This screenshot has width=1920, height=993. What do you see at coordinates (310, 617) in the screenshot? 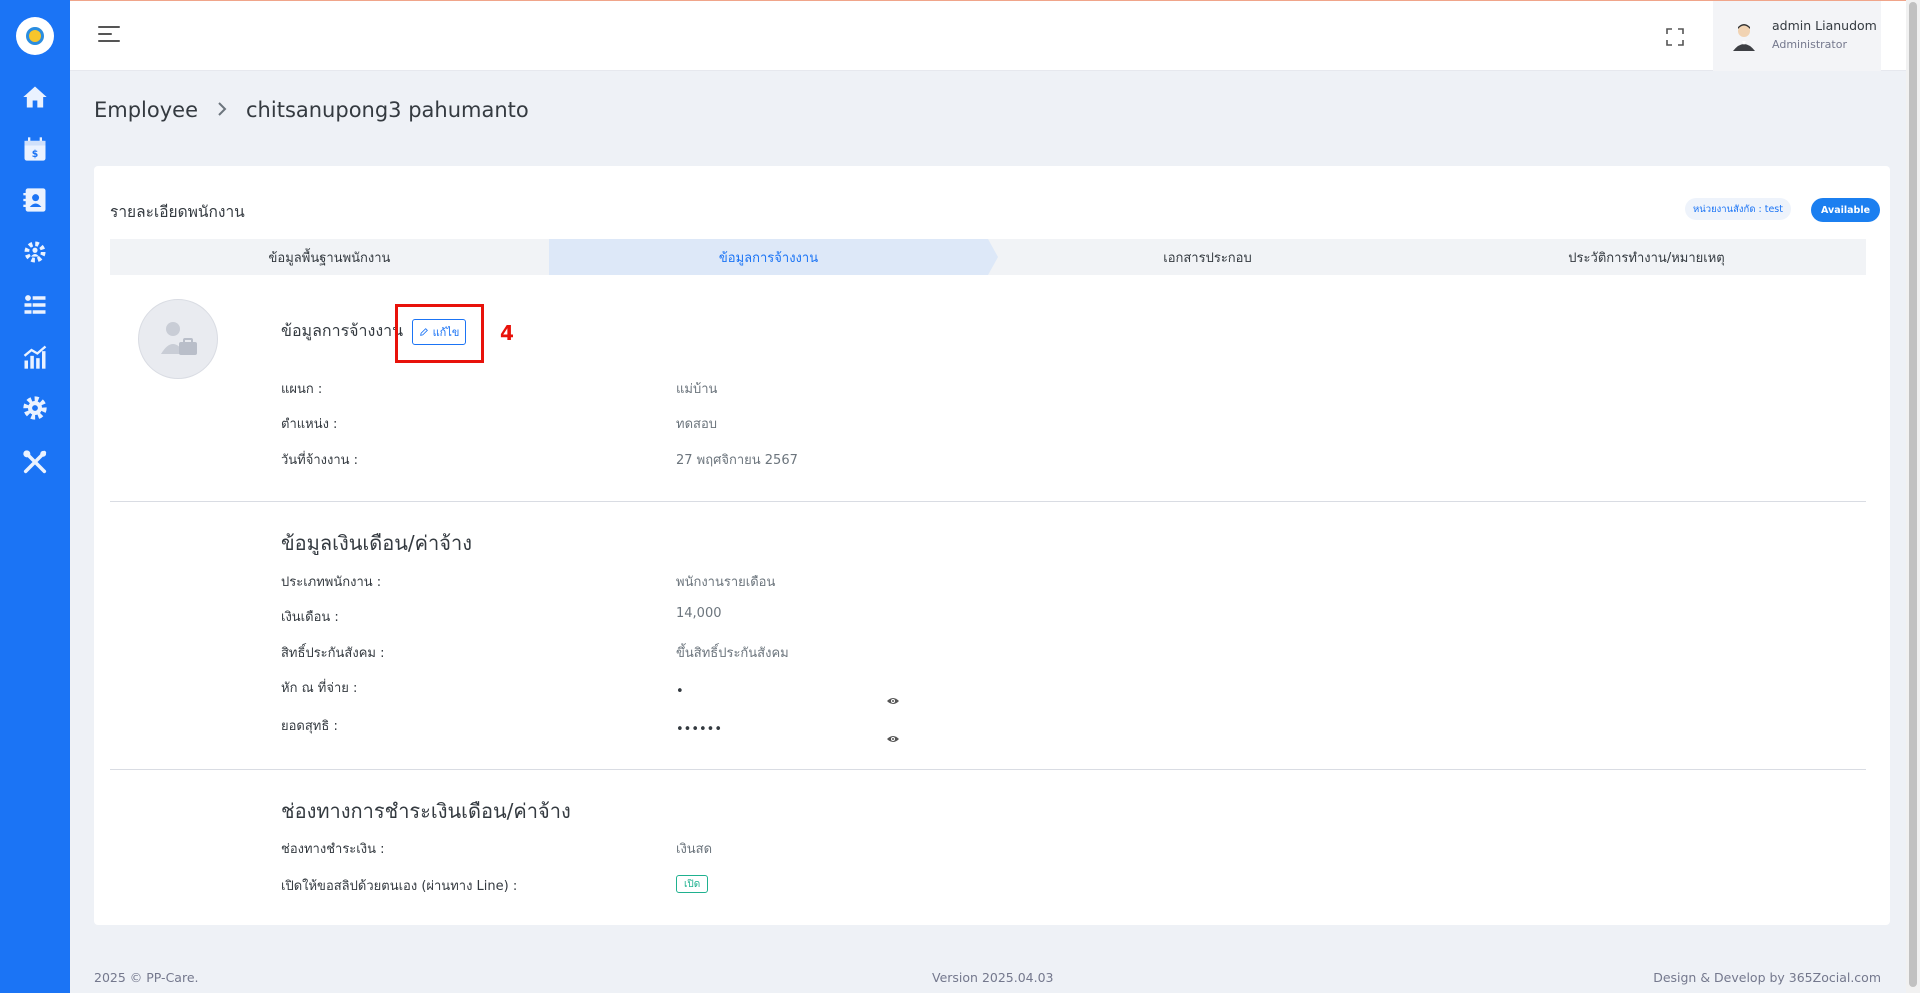
I see `salary-label: เงินเดือน :` at bounding box center [310, 617].